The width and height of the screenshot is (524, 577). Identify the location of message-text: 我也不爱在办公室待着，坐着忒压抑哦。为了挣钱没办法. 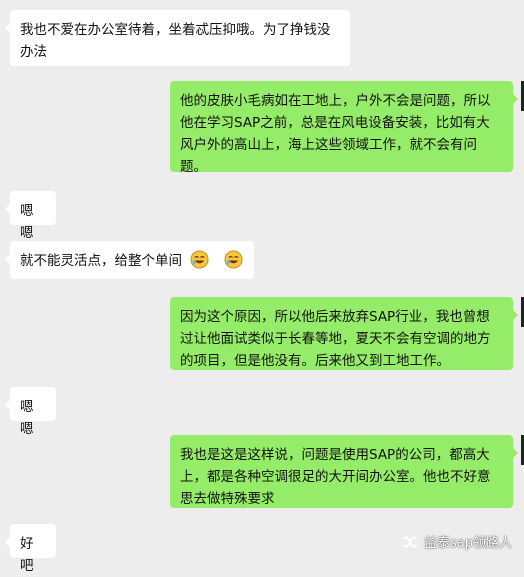
(175, 41).